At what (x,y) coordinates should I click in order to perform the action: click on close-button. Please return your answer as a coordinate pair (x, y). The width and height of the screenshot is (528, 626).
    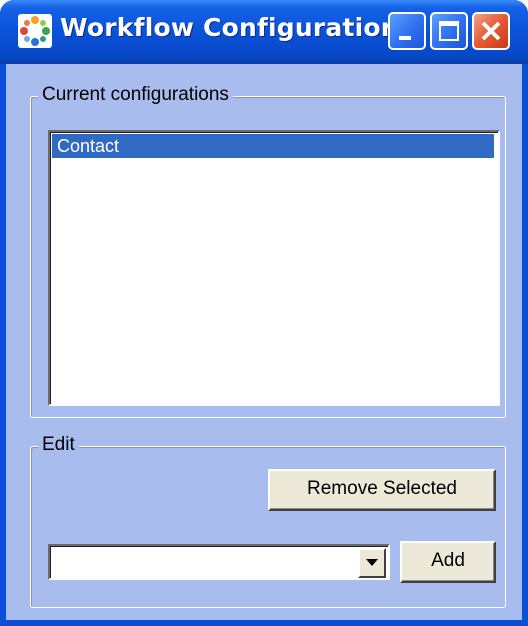
    Looking at the image, I should click on (491, 31).